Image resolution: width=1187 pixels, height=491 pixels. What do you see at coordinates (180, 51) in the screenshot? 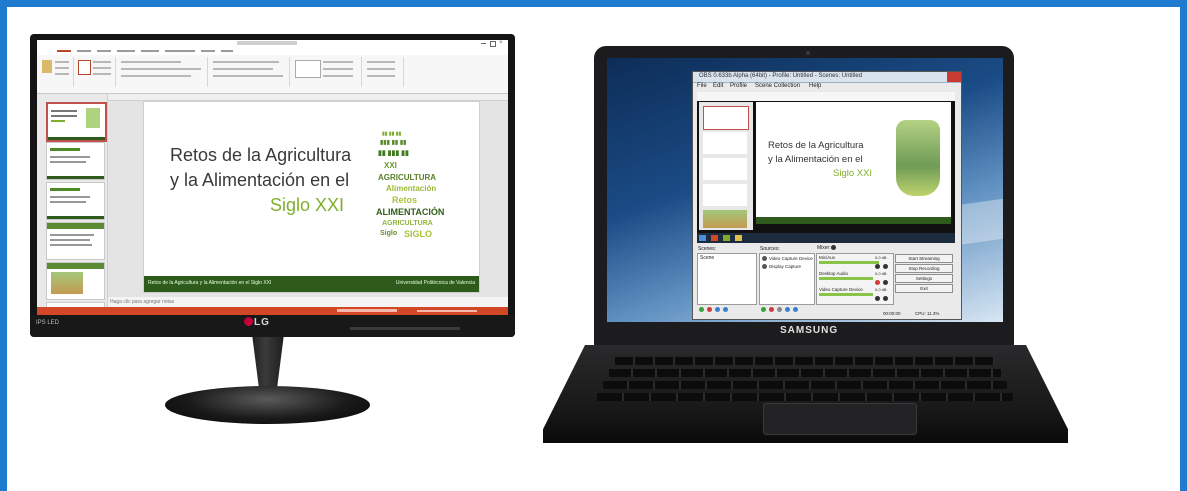
I see `tab-slide-show` at bounding box center [180, 51].